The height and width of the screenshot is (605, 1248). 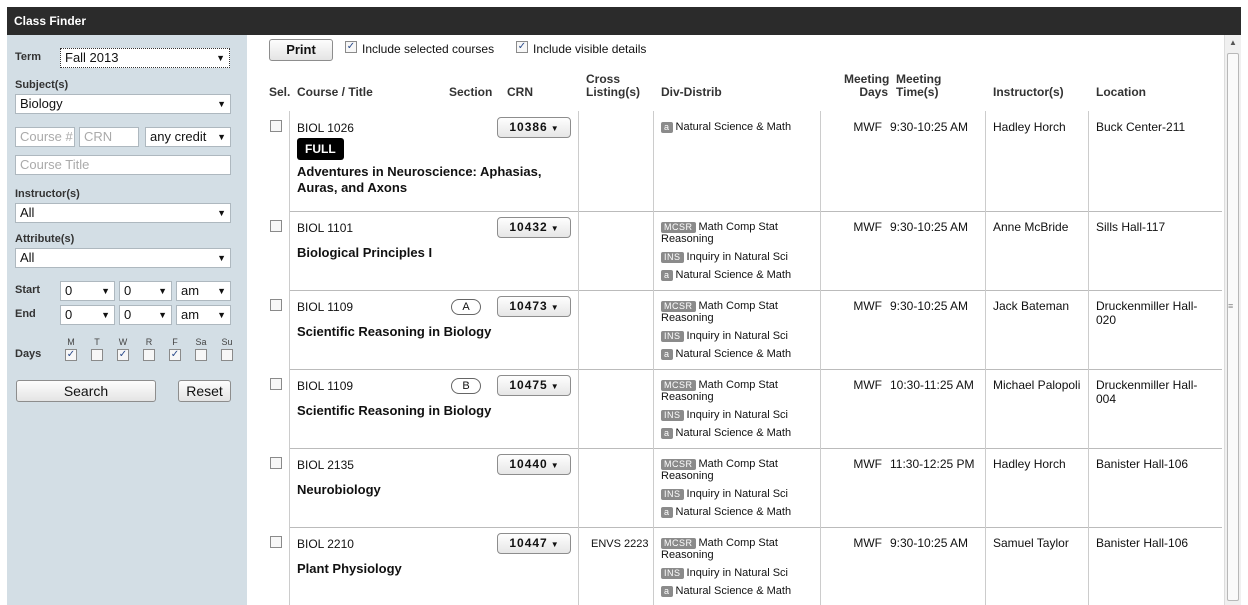 I want to click on credit-select: any credit ▼, so click(x=188, y=137).